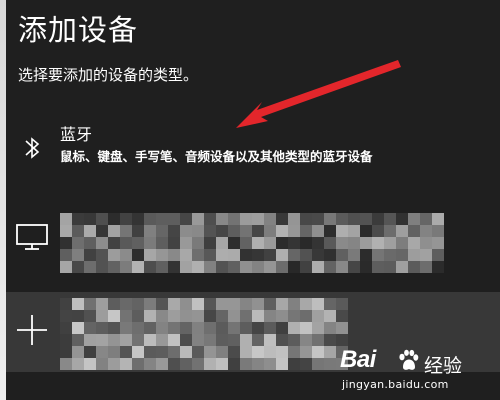 The height and width of the screenshot is (400, 500). I want to click on dialog-subtitle: 选择要添加的设备的类型。, so click(108, 75).